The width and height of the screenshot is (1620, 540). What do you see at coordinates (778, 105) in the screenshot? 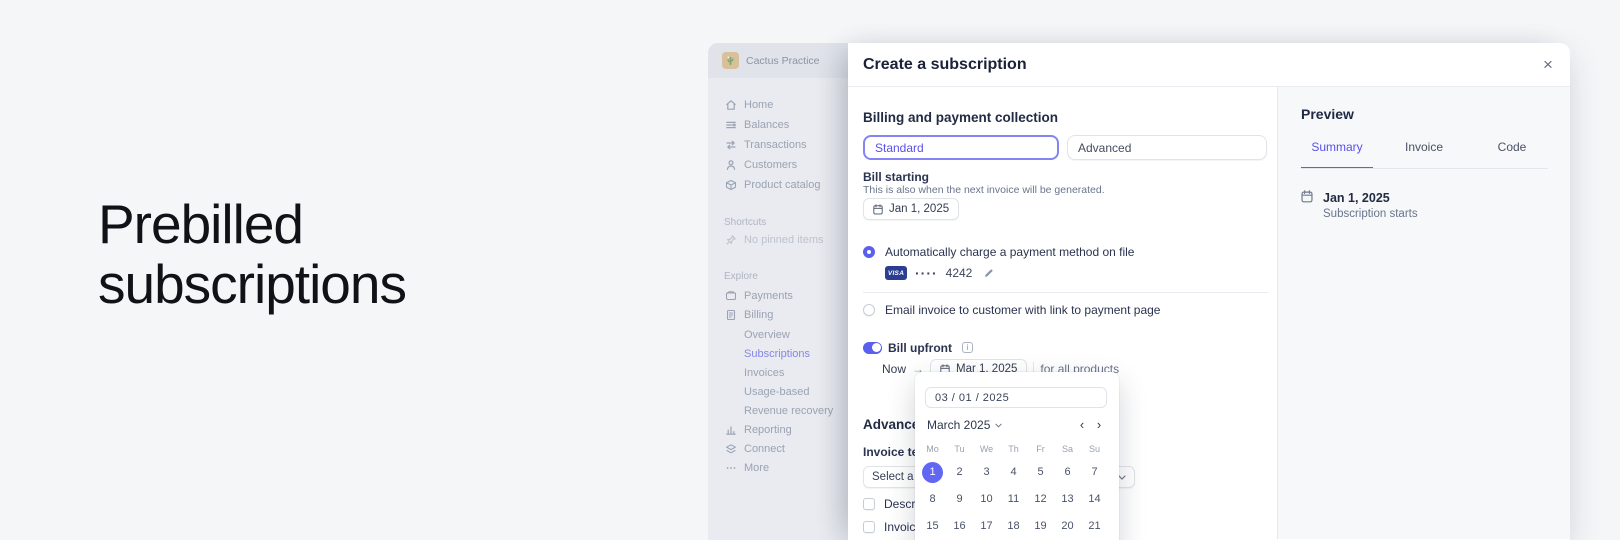
I see `sidebar-item-home: Home` at bounding box center [778, 105].